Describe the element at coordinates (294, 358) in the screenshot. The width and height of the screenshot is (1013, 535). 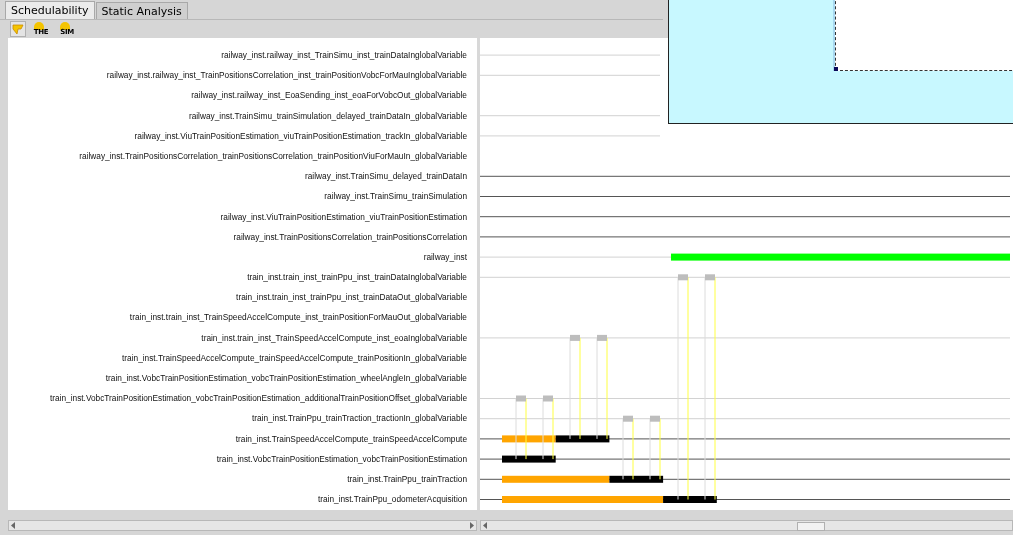
I see `row-label: train_inst.TrainSpeedAccelCompute_trainSpeedAccelCompute_trainPositionIn_globalVariable` at that location.